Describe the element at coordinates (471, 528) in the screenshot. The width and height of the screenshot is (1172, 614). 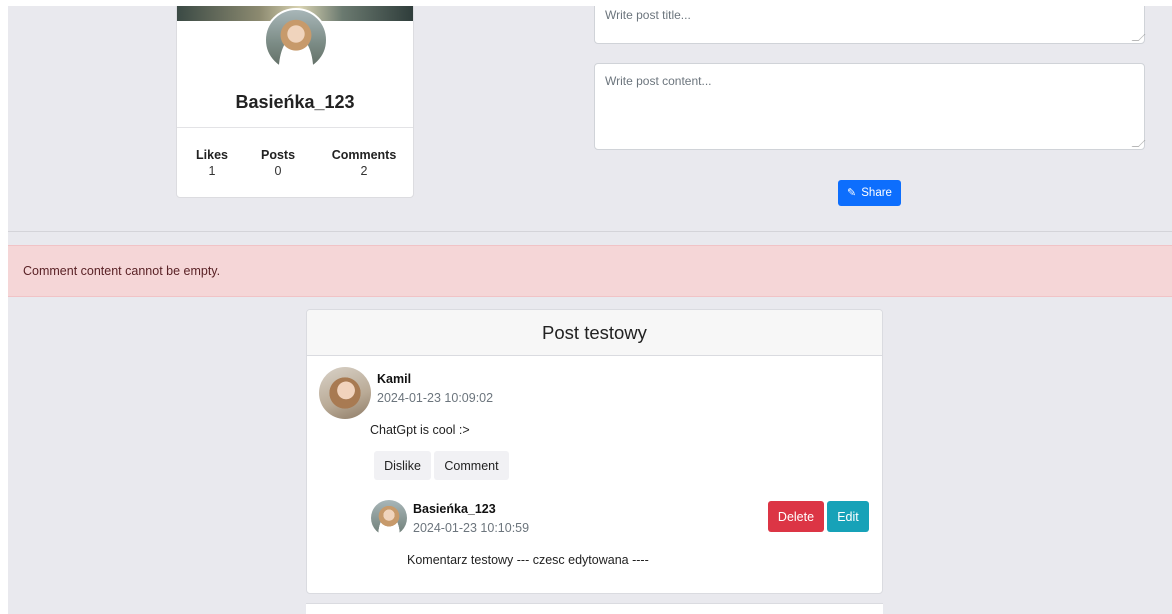
I see `comment-timestamp: 2024-01-23 10:10:59` at that location.